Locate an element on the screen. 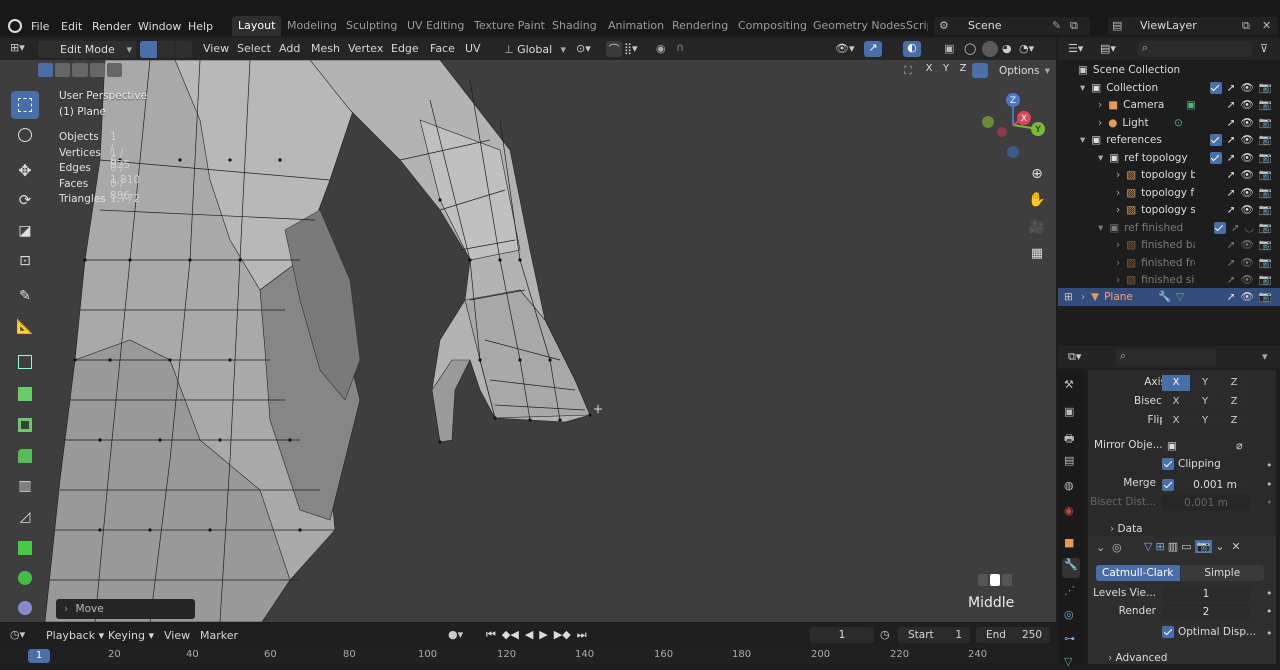  play-reverse-icon: ◀ is located at coordinates (529, 635).